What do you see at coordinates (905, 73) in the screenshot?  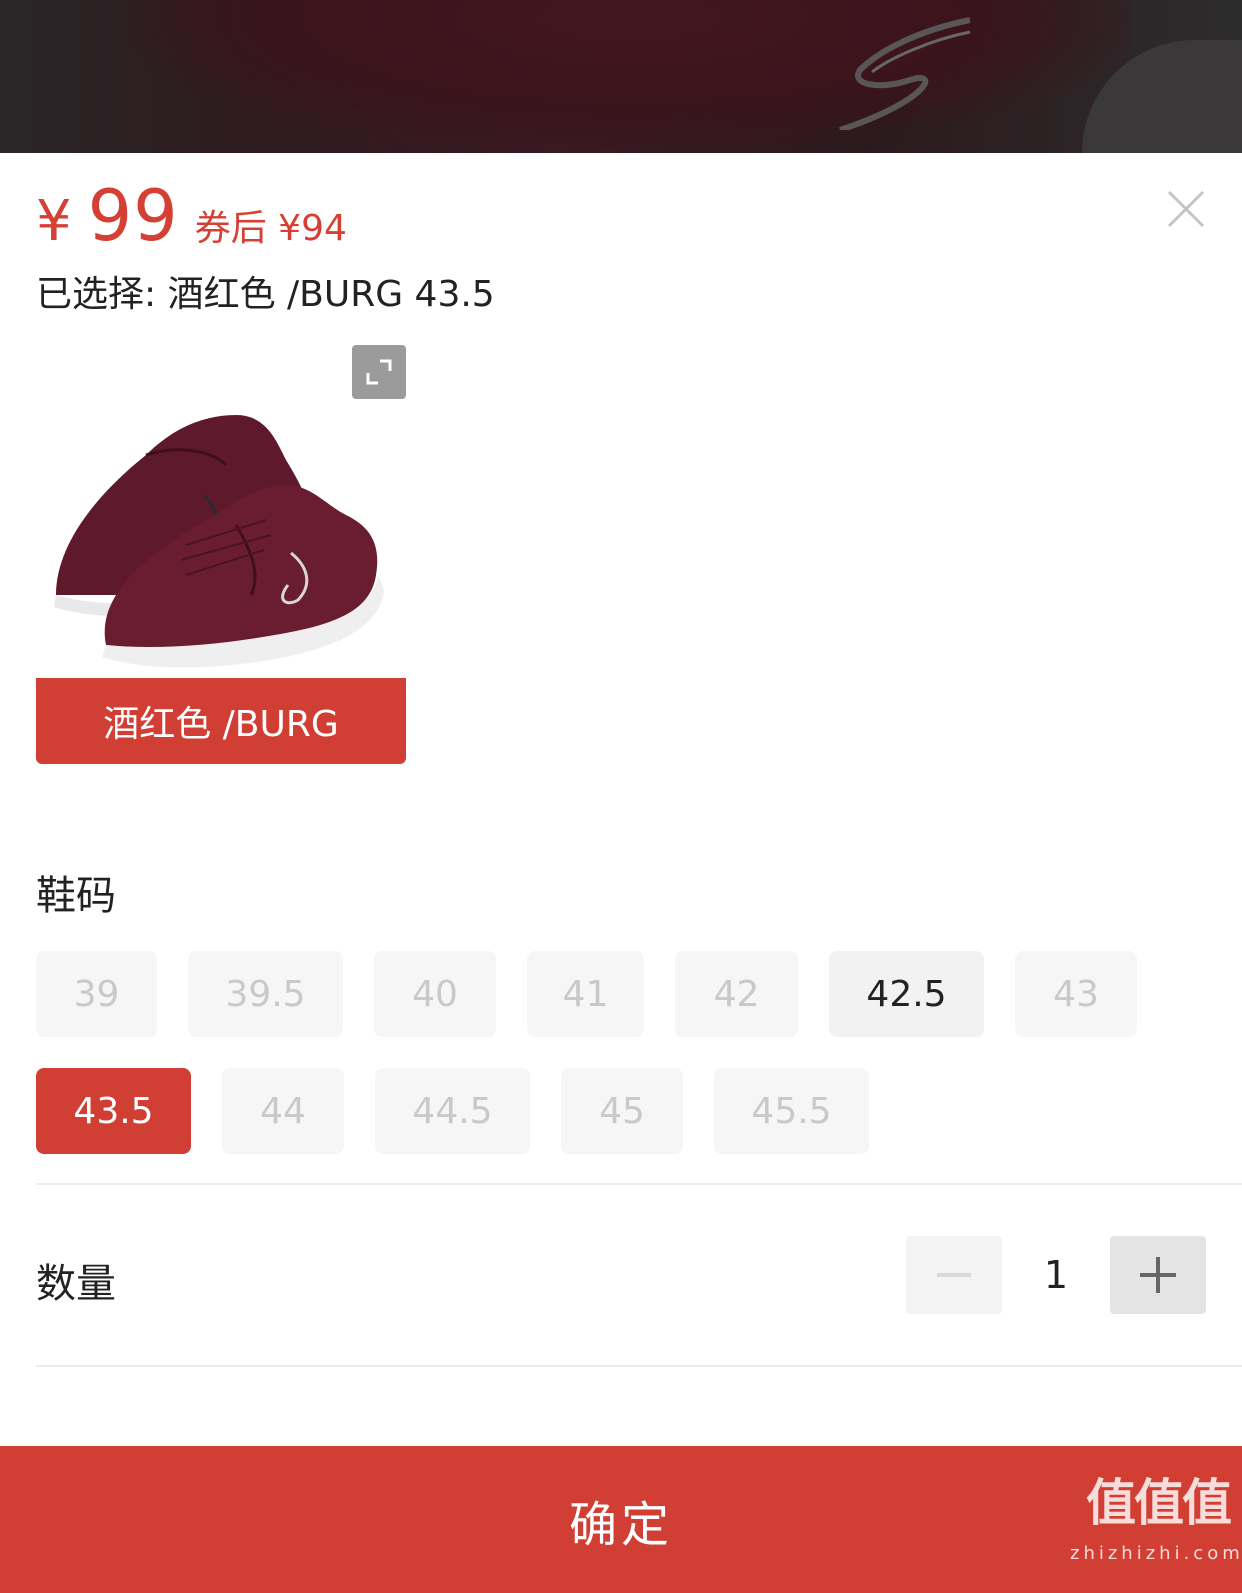 I see `brand-logo-mark` at bounding box center [905, 73].